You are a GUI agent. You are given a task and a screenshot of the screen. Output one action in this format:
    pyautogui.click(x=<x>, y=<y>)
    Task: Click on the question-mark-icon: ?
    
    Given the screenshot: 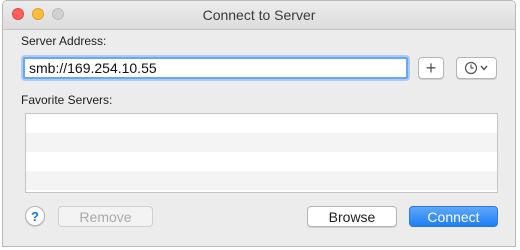 What is the action you would take?
    pyautogui.click(x=35, y=216)
    